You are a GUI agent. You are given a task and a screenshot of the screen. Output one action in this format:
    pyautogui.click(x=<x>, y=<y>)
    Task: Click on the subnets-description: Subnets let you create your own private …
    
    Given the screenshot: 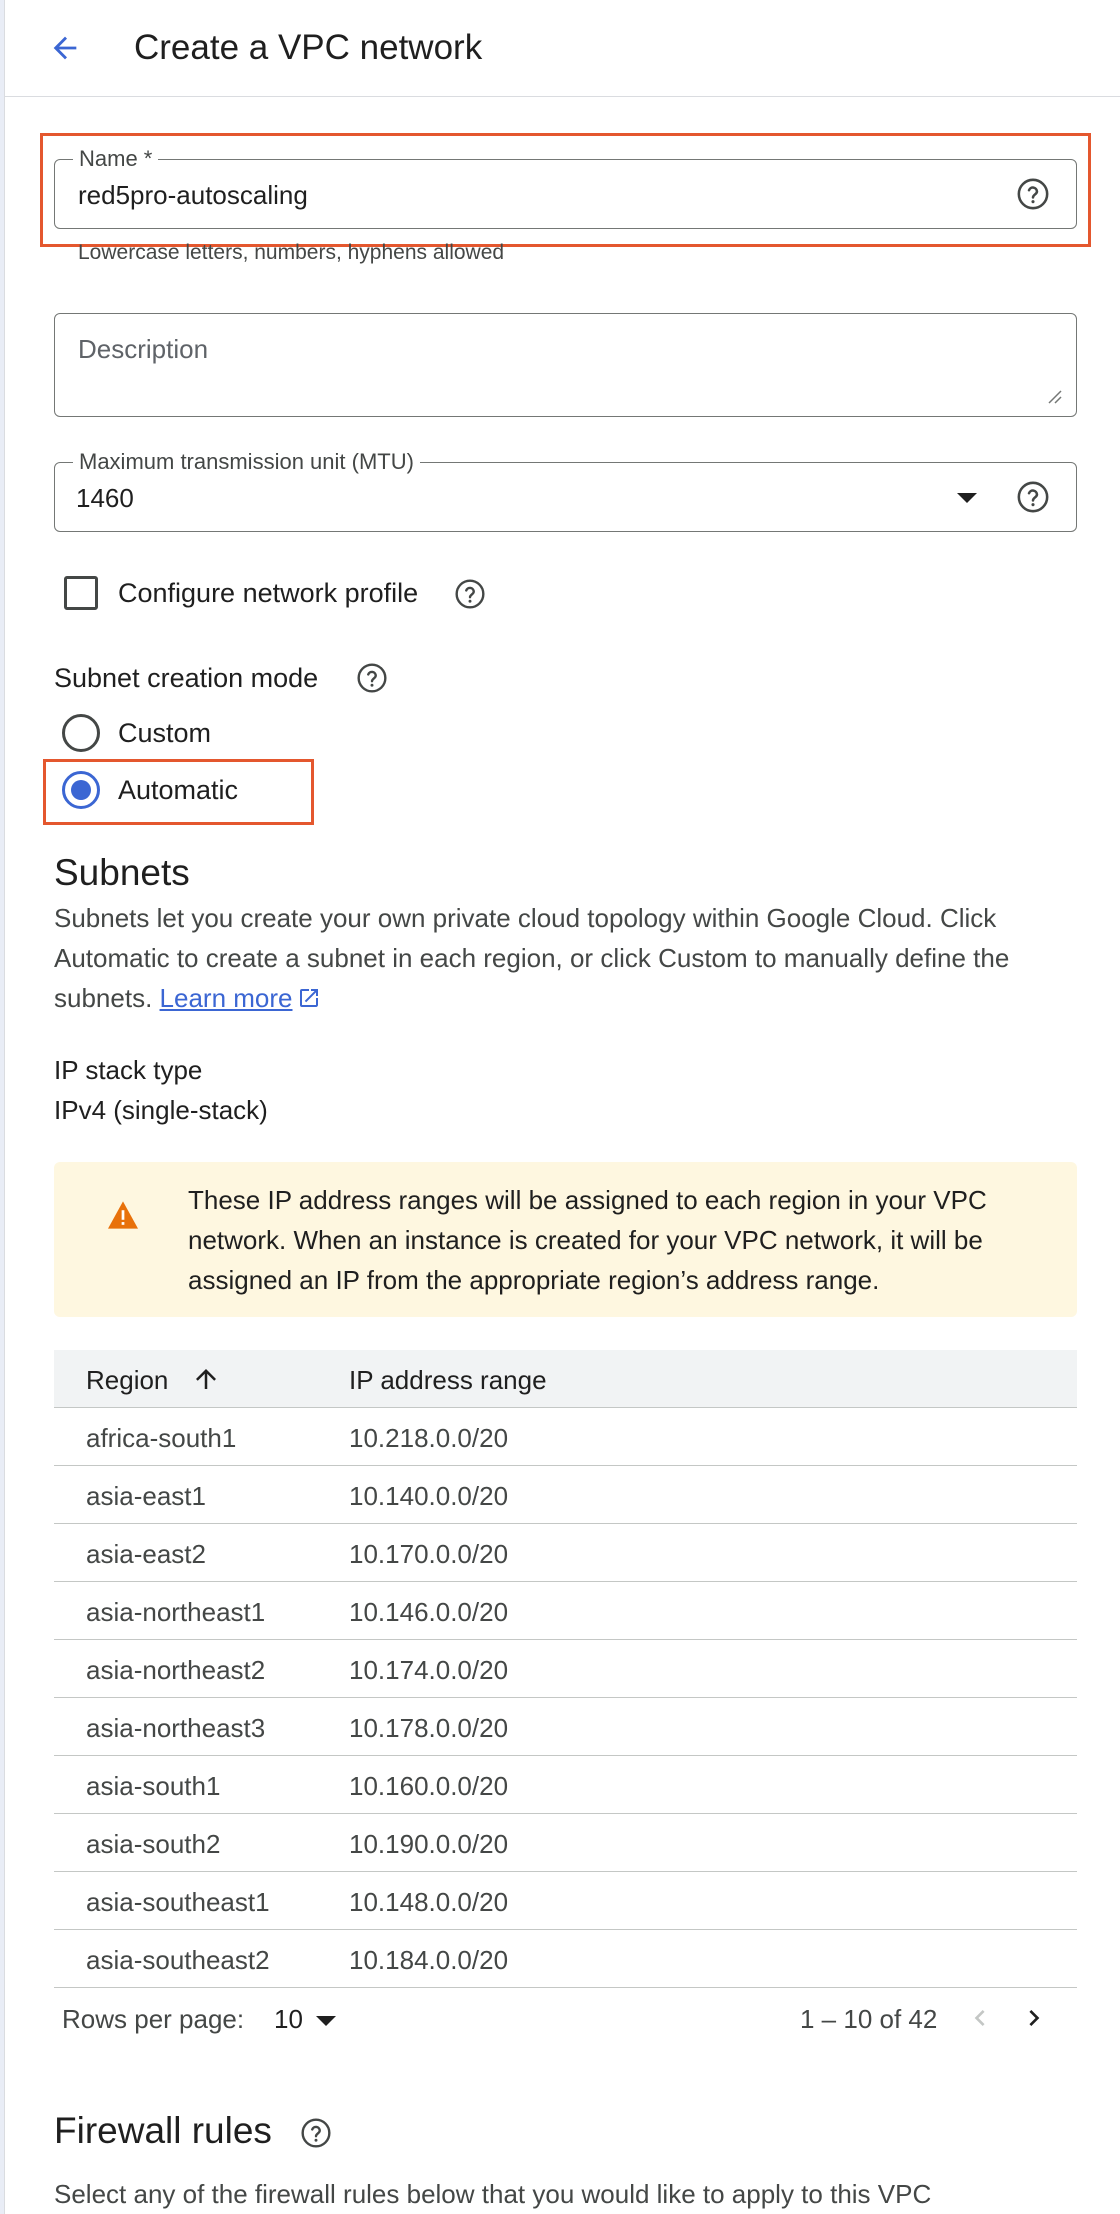 What is the action you would take?
    pyautogui.click(x=569, y=958)
    